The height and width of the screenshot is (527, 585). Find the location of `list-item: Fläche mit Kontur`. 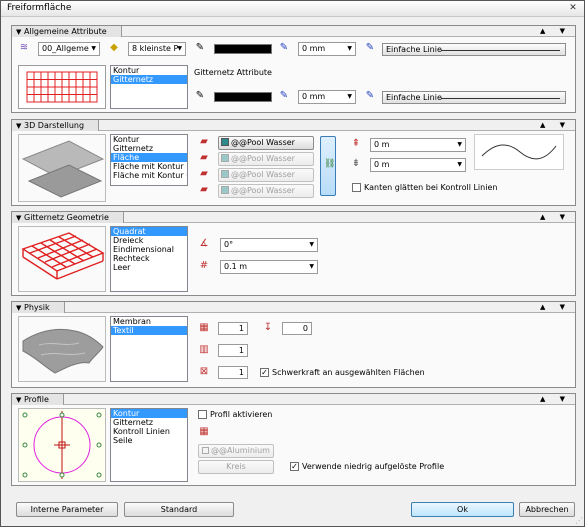

list-item: Fläche mit Kontur is located at coordinates (149, 166).